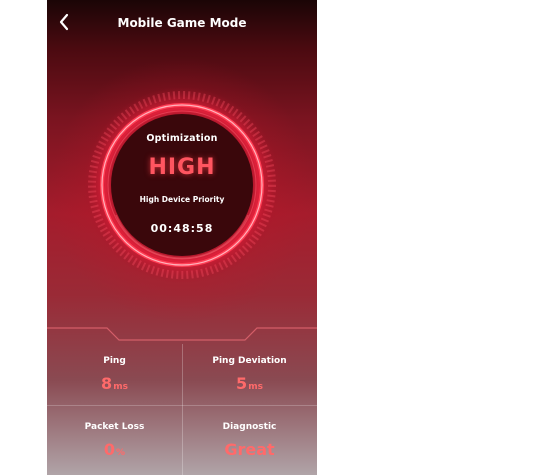 This screenshot has height=475, width=560. I want to click on ping-stat: Ping 8ms, so click(114, 374).